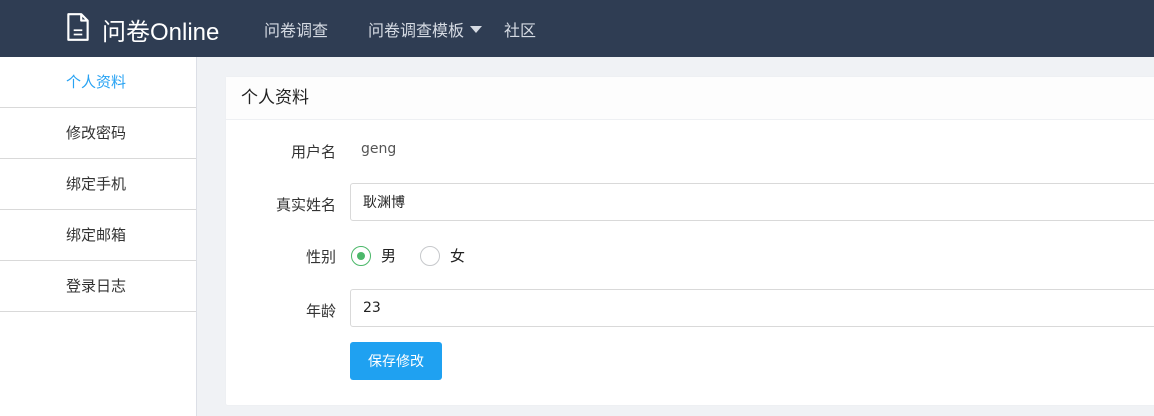 The width and height of the screenshot is (1154, 416). Describe the element at coordinates (416, 30) in the screenshot. I see `nav-survey-templates-label: 问卷调查模板` at that location.